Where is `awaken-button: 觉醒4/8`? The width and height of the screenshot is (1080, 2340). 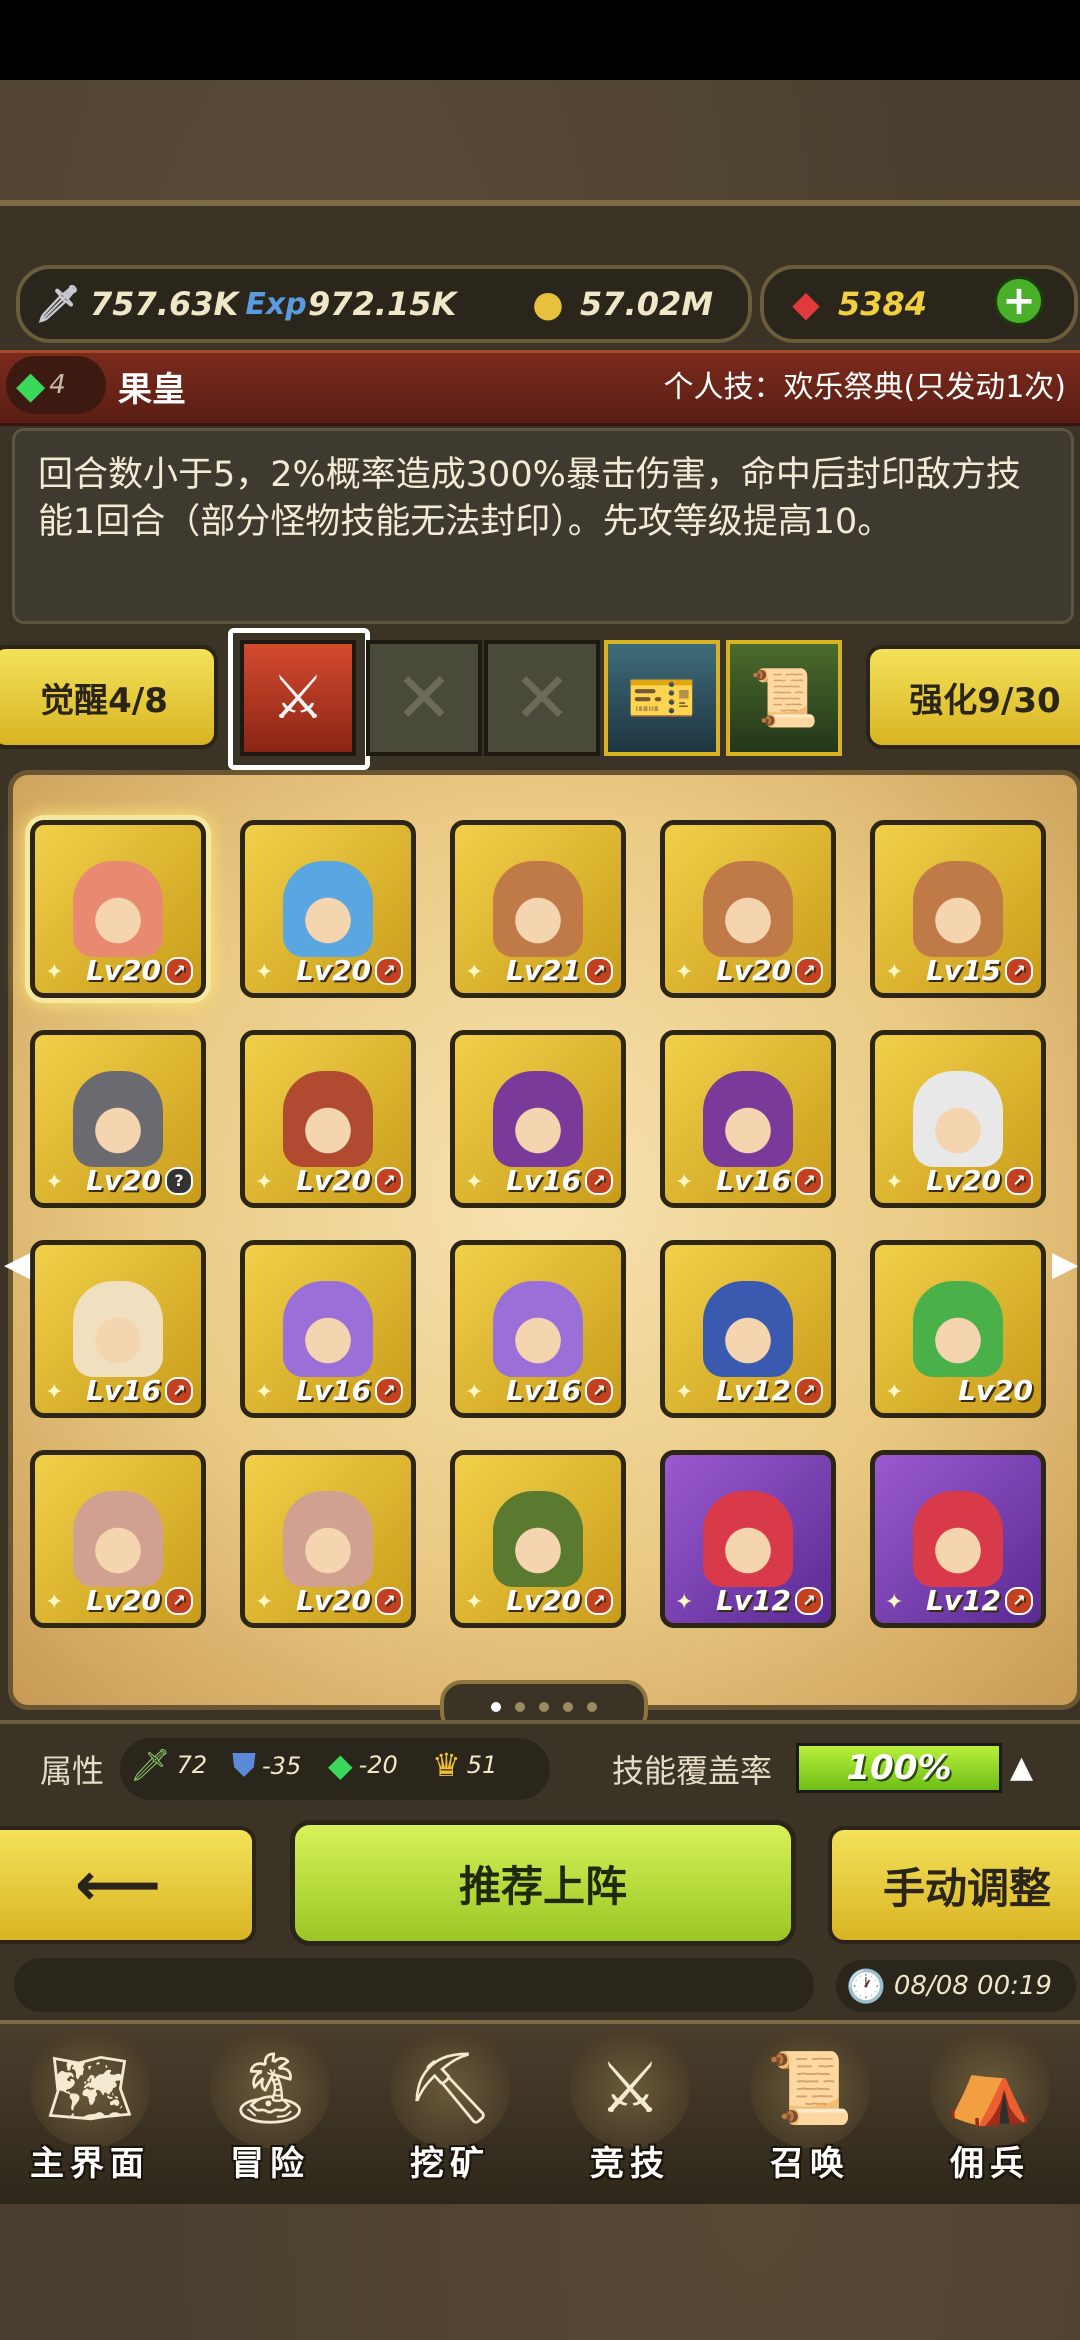 awaken-button: 觉醒4/8 is located at coordinates (109, 697).